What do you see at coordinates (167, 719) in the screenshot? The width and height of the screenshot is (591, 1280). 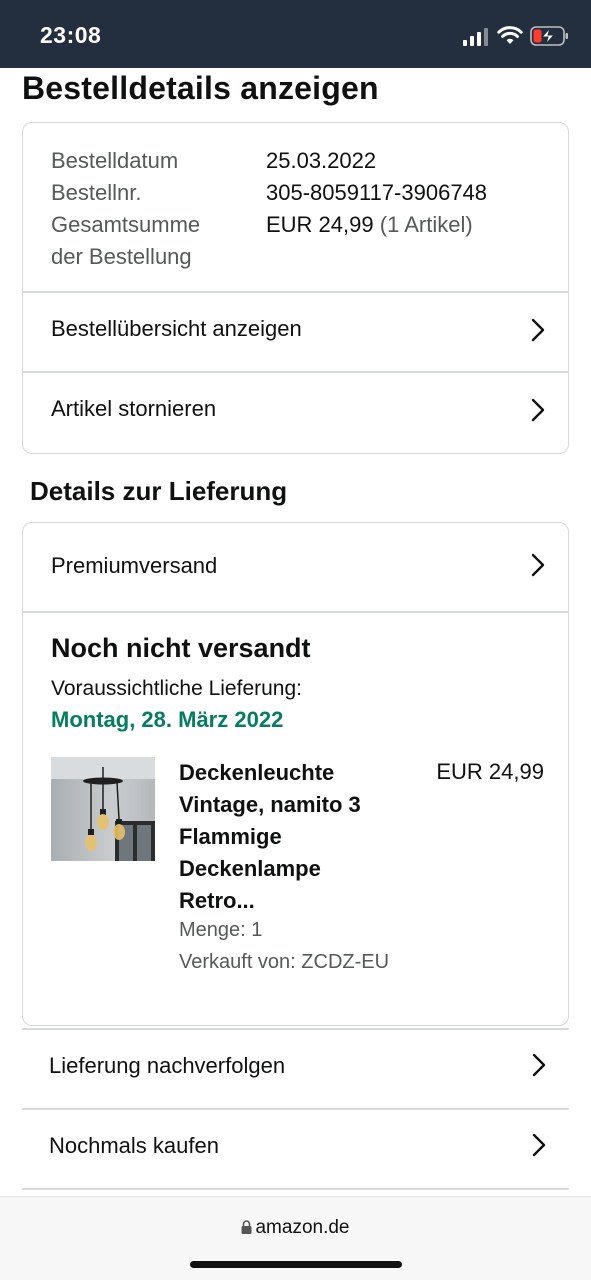 I see `eta-date: Montag, 28. März 2022` at bounding box center [167, 719].